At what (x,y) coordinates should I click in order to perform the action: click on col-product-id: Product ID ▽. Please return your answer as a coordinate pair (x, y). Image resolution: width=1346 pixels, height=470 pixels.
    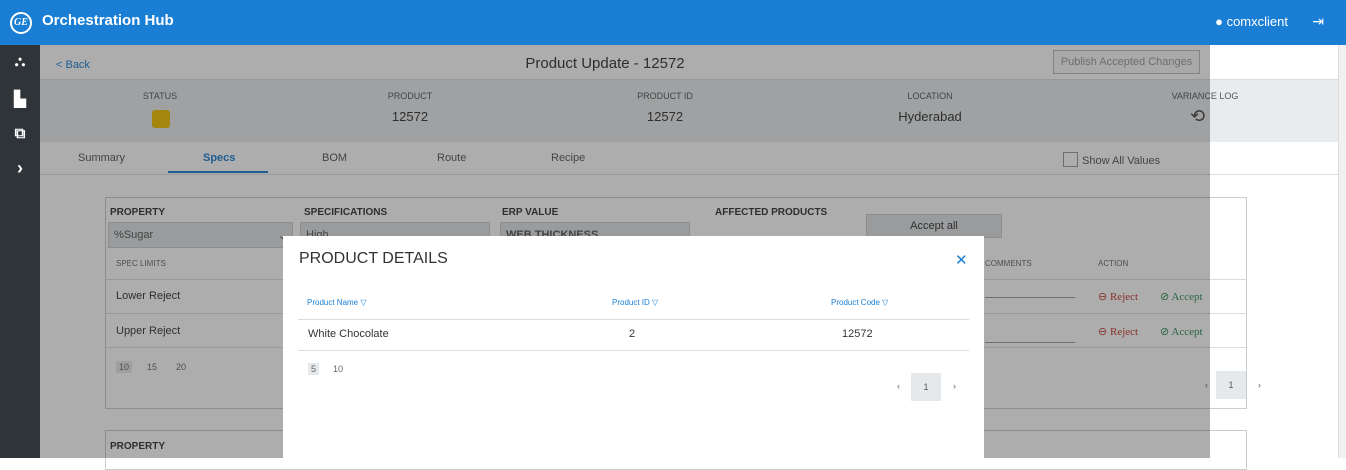
    Looking at the image, I should click on (635, 302).